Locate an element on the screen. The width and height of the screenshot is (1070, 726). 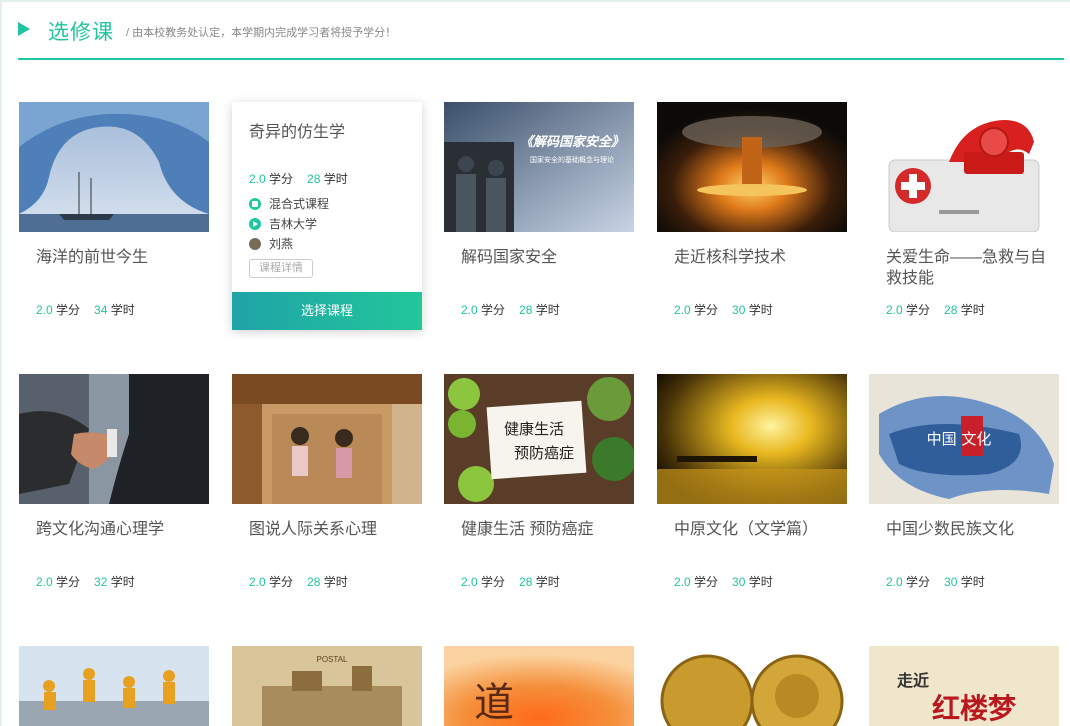
course-card: 跨文化沟通心理学 2.0 学分 32 学时 is located at coordinates (114, 490).